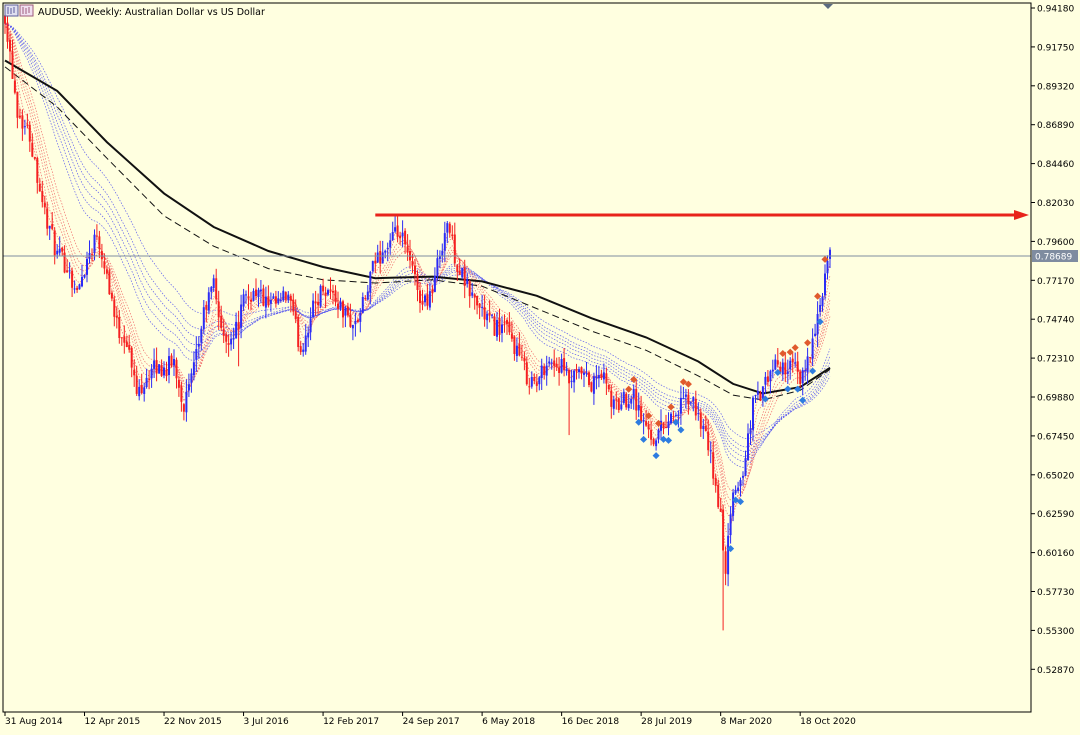 This screenshot has height=735, width=1080. What do you see at coordinates (1055, 632) in the screenshot?
I see `y-tick-label: 0.55300` at bounding box center [1055, 632].